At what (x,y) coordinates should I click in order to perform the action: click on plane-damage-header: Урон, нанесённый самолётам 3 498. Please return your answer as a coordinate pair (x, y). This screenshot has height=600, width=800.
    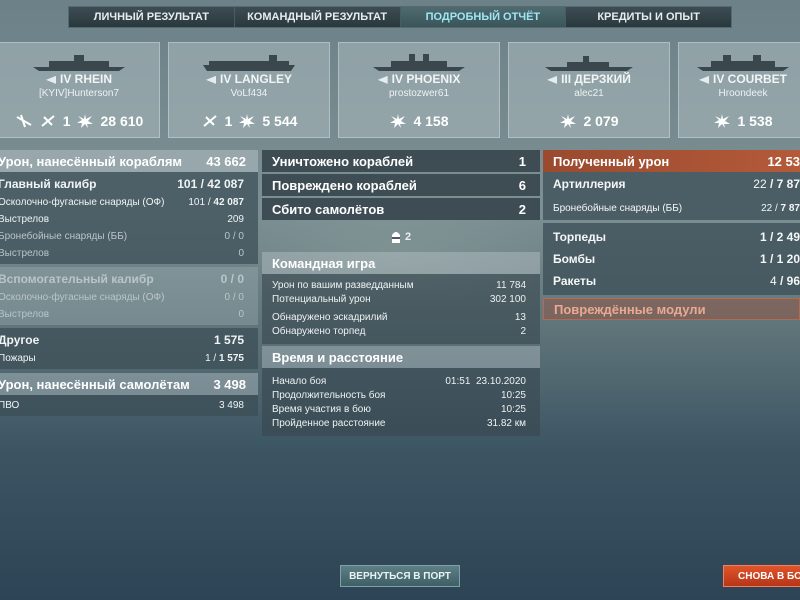
    Looking at the image, I should click on (129, 384).